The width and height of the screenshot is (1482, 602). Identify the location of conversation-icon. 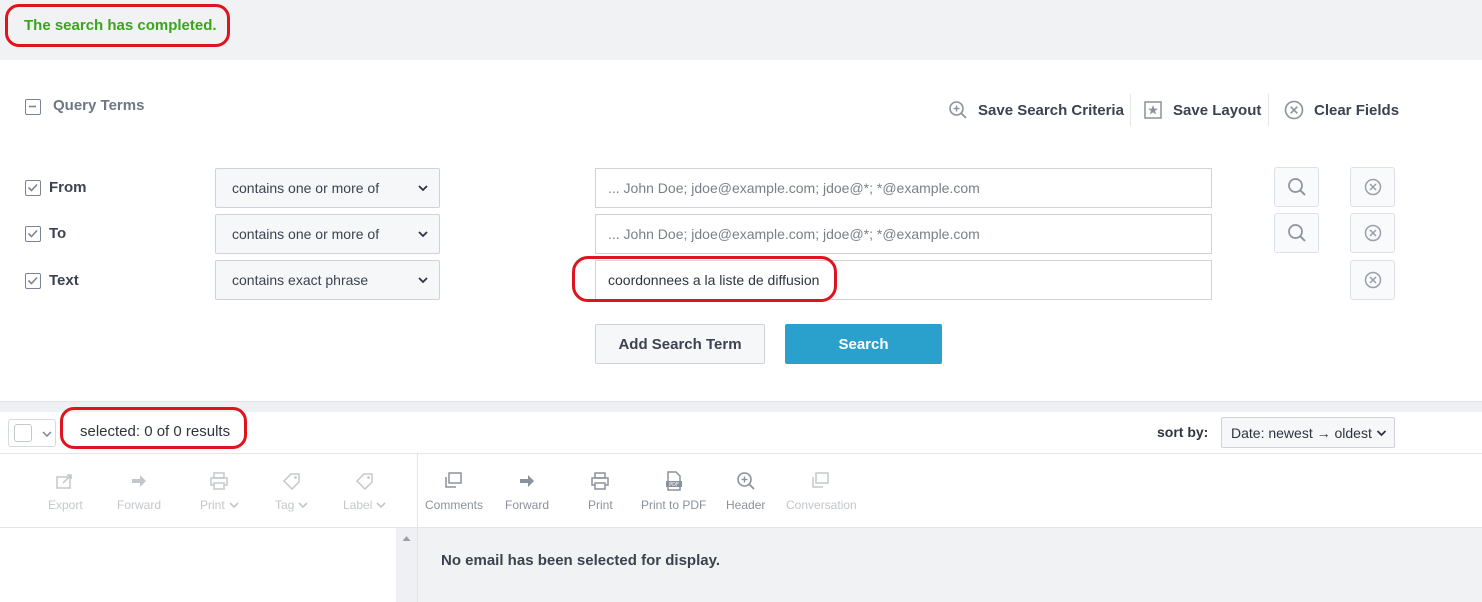
(821, 481).